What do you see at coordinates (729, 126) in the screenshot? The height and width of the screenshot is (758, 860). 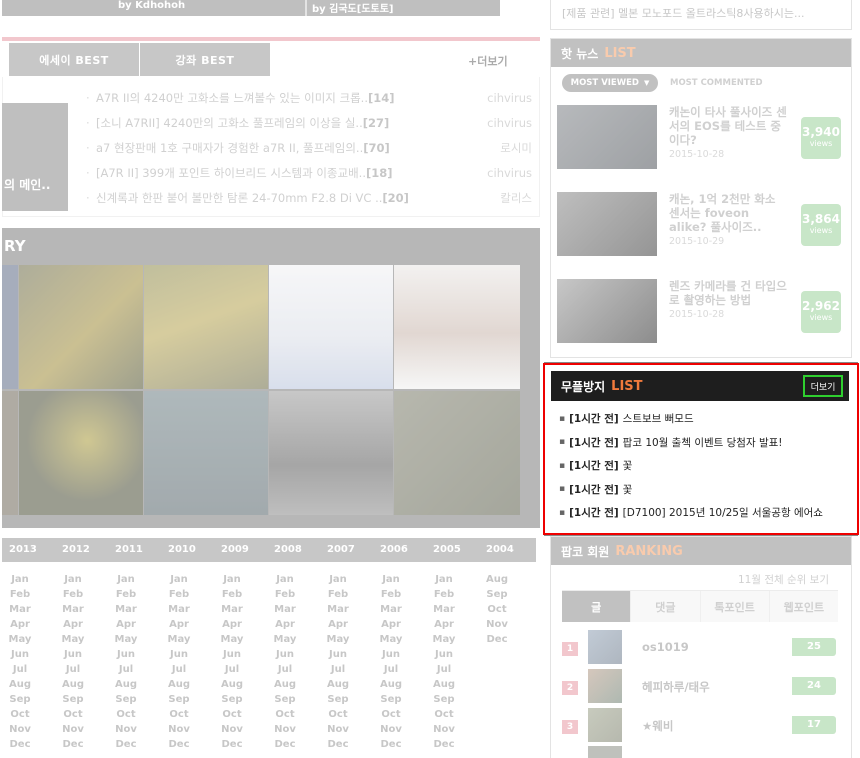 I see `news-title: 캐논이 타사 풀사이즈 센서의 EOS를 테스트 중이다?` at bounding box center [729, 126].